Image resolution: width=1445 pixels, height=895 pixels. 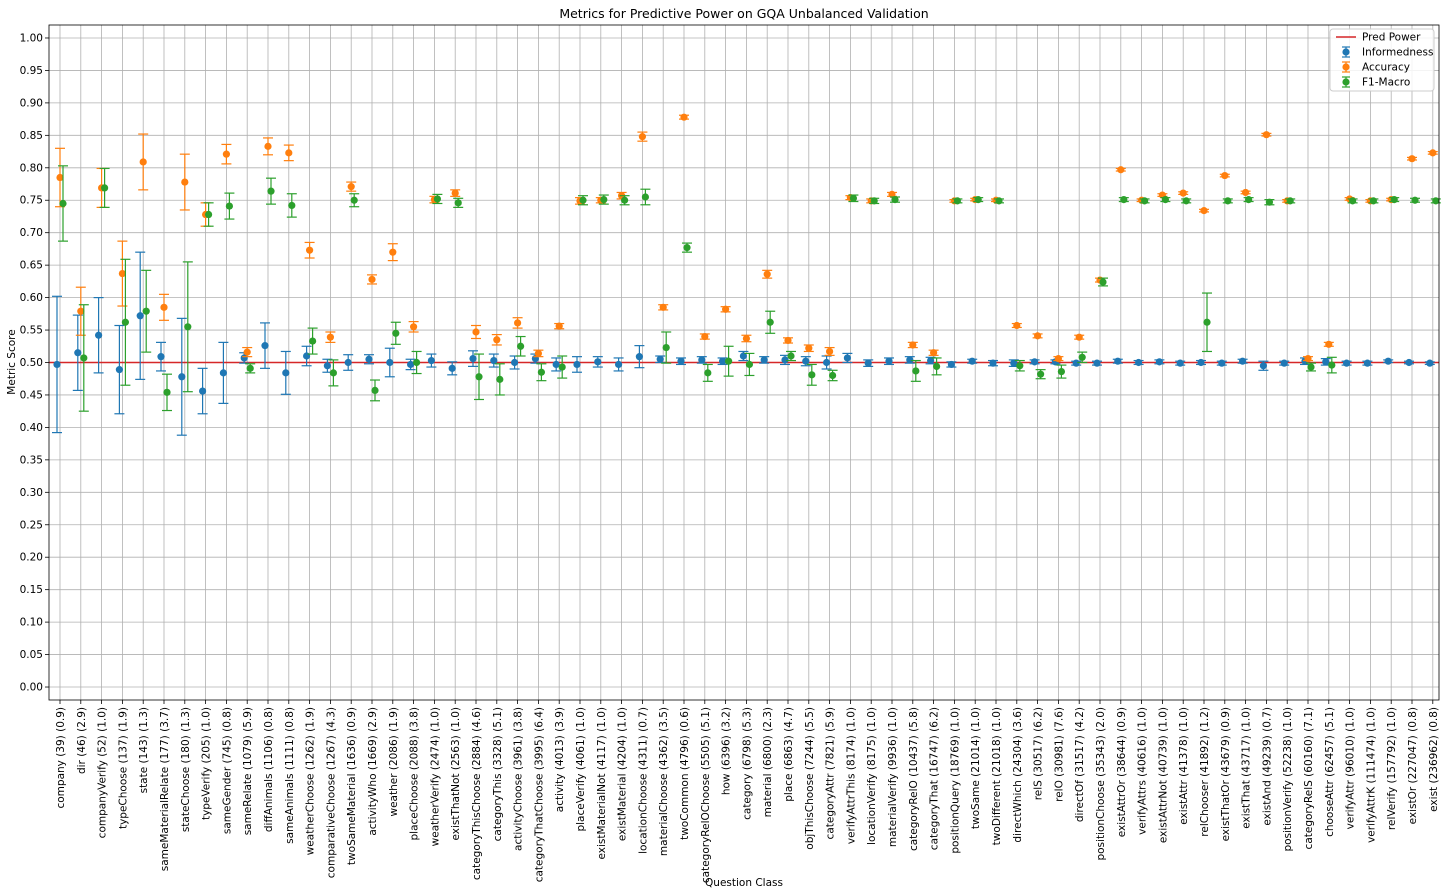 I want to click on y-tick-label: 0.80, so click(x=31, y=168).